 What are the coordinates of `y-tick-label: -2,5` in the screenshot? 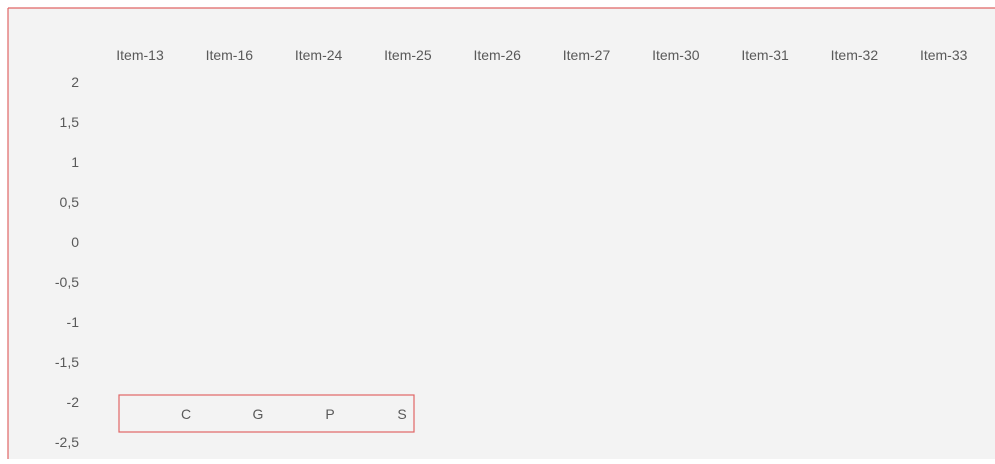 It's located at (67, 442).